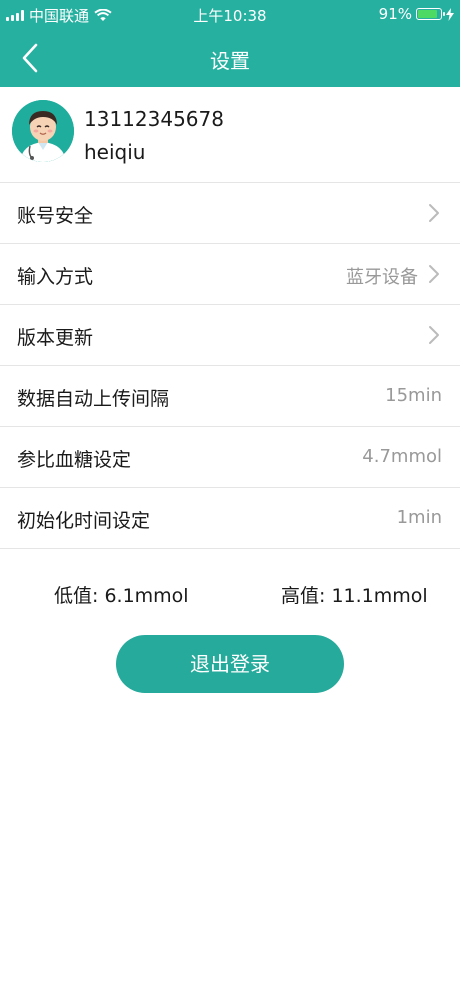  Describe the element at coordinates (230, 15) in the screenshot. I see `status-bar: 中国联通 上午10:38 91%` at that location.